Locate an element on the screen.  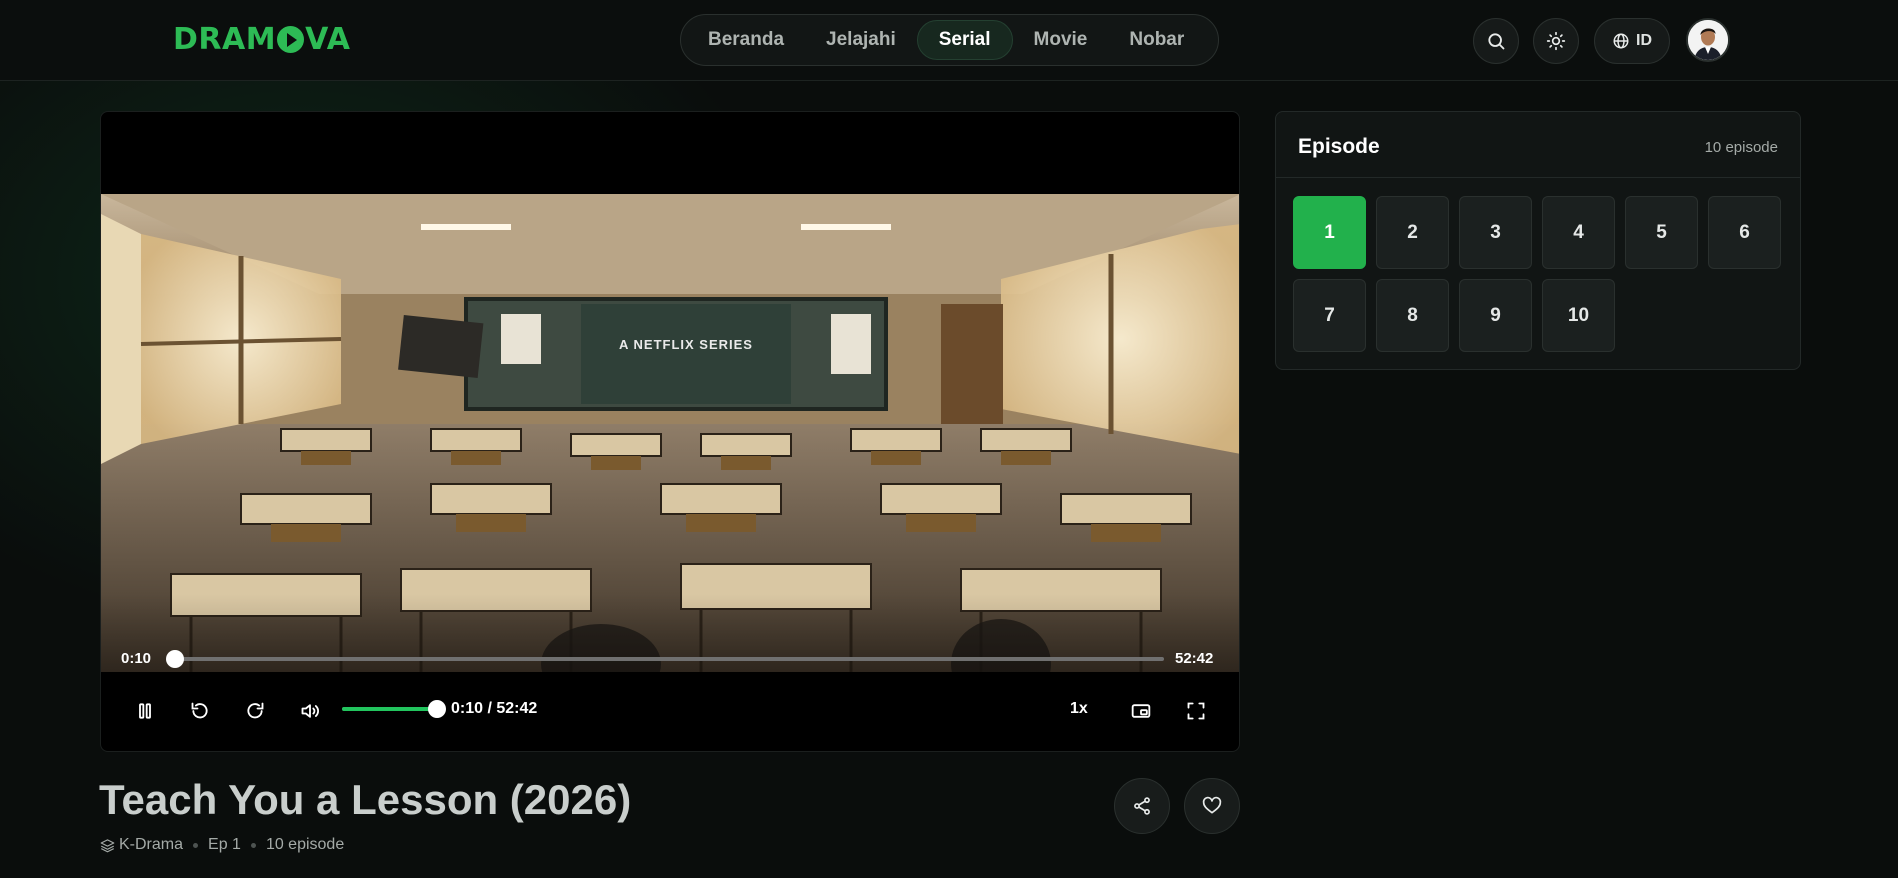
share-icon is located at coordinates (1142, 806).